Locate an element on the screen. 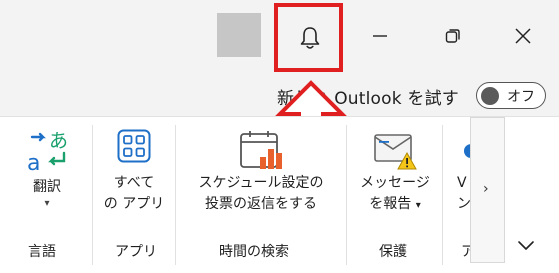 Image resolution: width=559 pixels, height=273 pixels. group-label-find-time: 時間の検索 is located at coordinates (254, 252).